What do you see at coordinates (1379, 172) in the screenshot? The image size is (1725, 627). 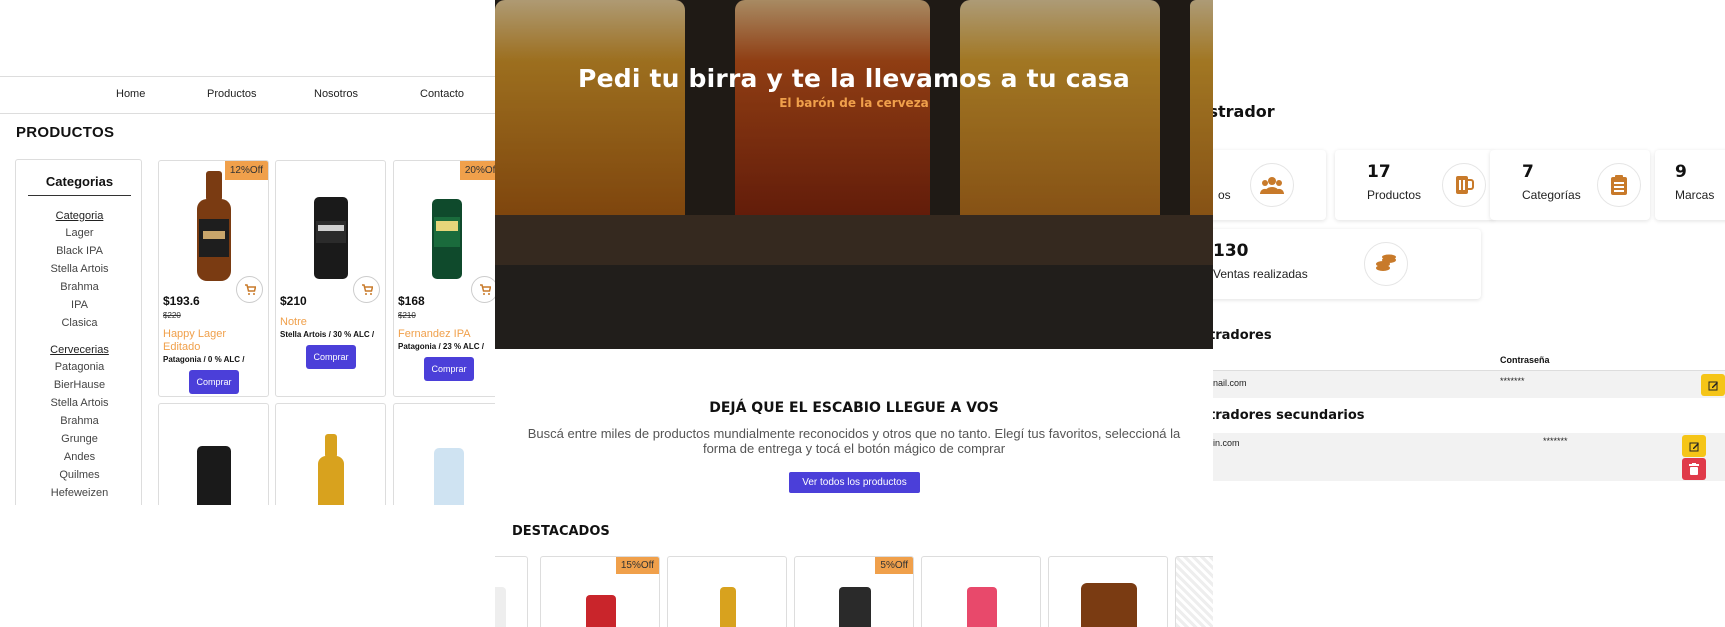 I see `stat-value: 17` at bounding box center [1379, 172].